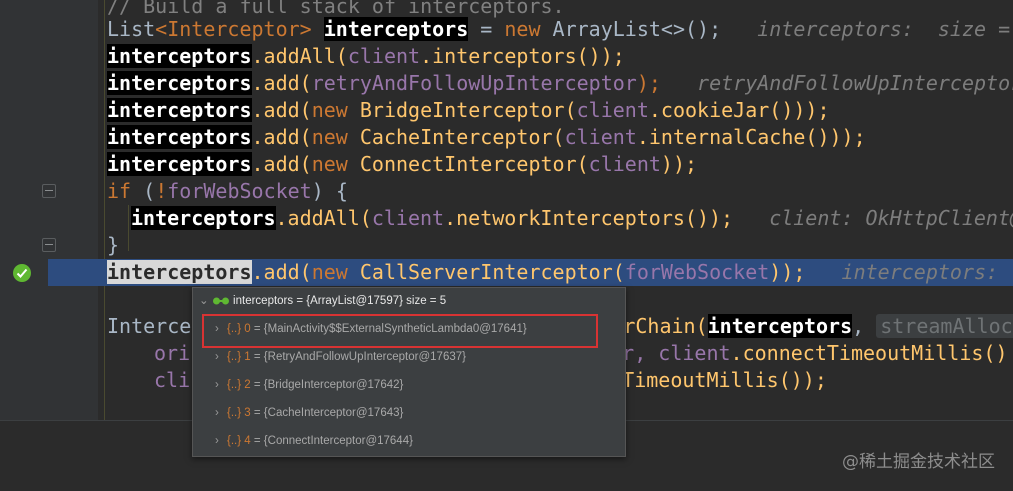 Image resolution: width=1013 pixels, height=491 pixels. What do you see at coordinates (370, 301) in the screenshot?
I see `popup-variable-value: = {ArrayList@17597} size = 5` at bounding box center [370, 301].